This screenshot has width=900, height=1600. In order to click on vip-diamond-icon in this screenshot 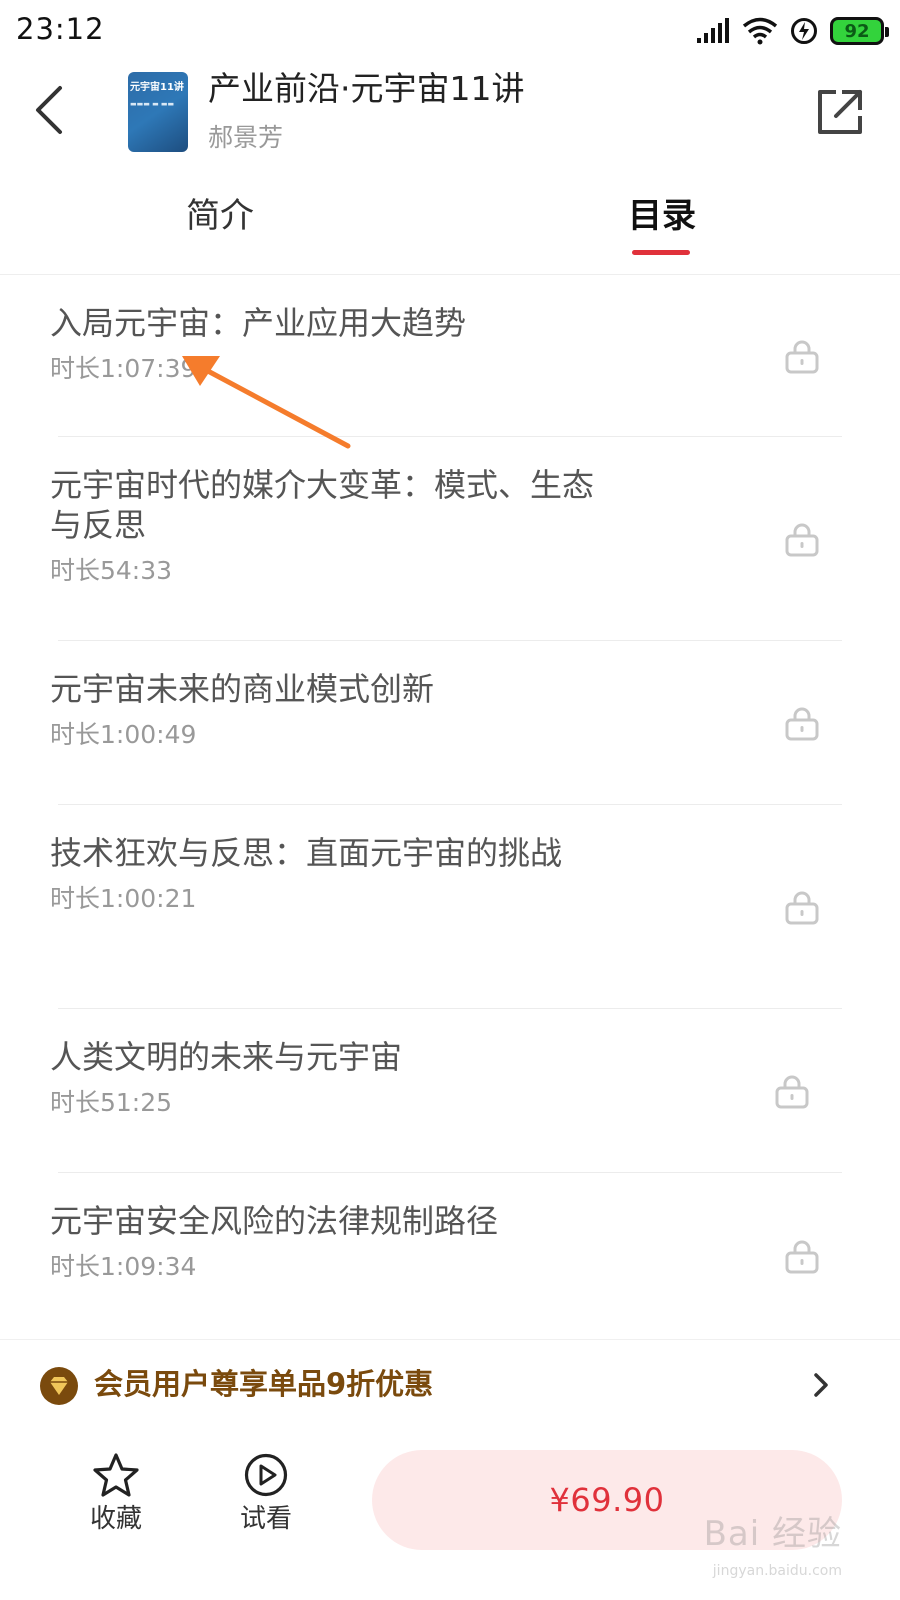, I will do `click(59, 1386)`.